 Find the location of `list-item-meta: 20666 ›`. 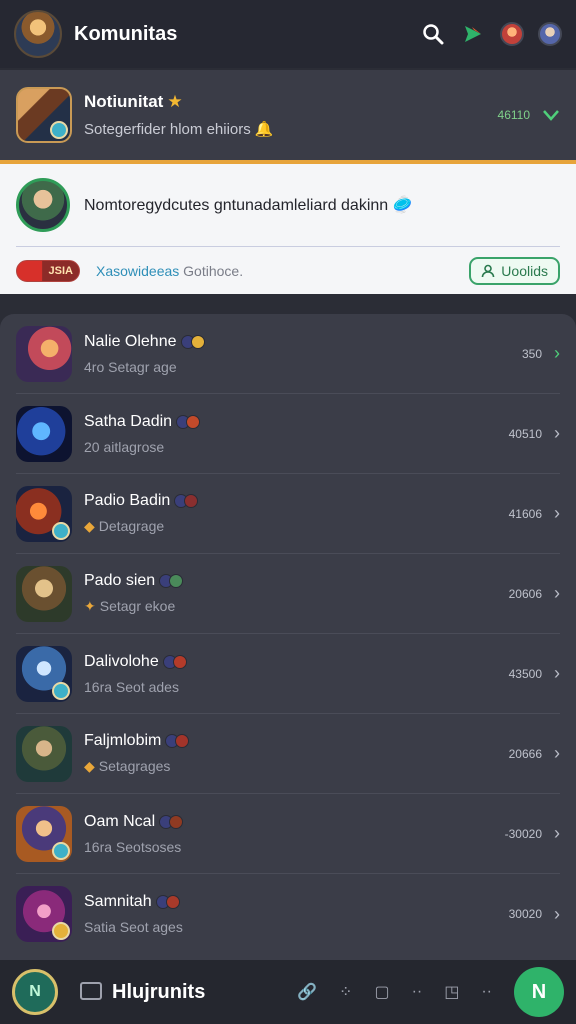

list-item-meta: 20666 › is located at coordinates (534, 753).